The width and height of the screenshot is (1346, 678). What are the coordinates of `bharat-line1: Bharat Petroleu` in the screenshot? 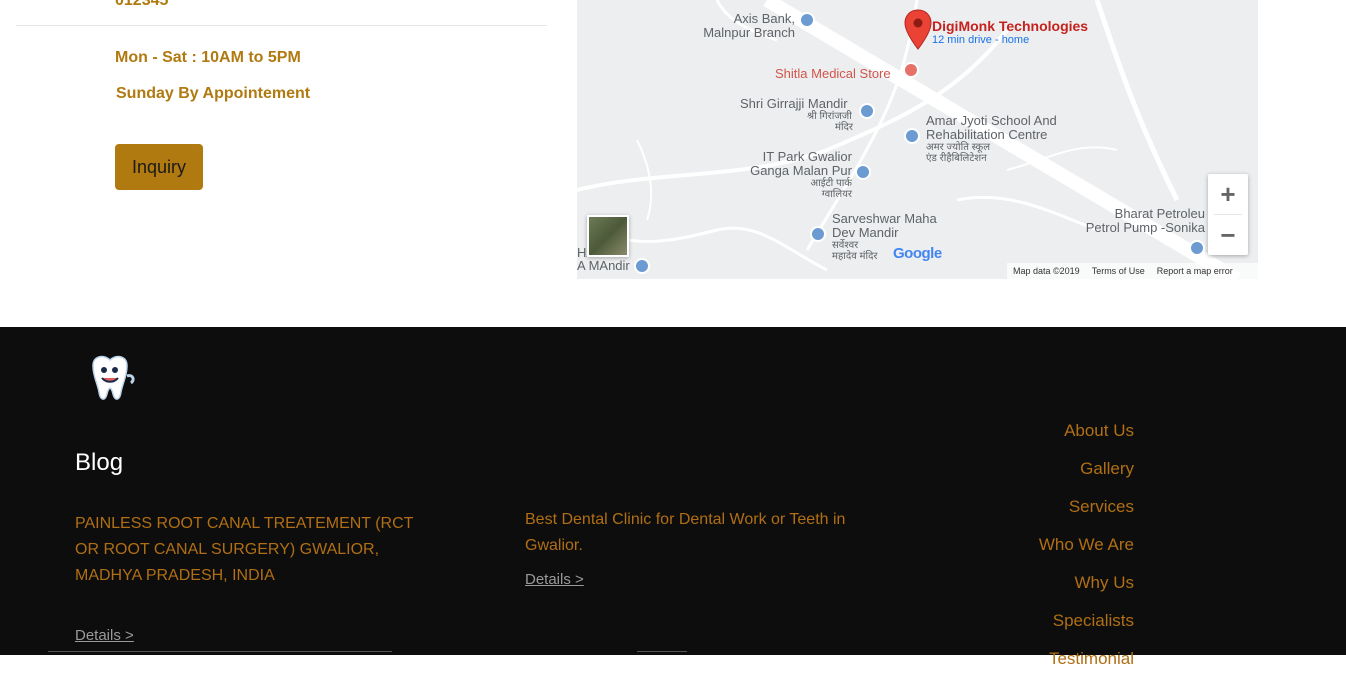 It's located at (1159, 213).